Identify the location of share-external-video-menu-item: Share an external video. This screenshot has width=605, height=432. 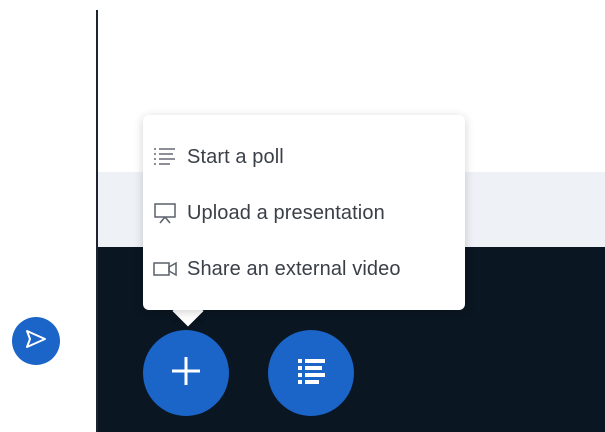
(277, 269).